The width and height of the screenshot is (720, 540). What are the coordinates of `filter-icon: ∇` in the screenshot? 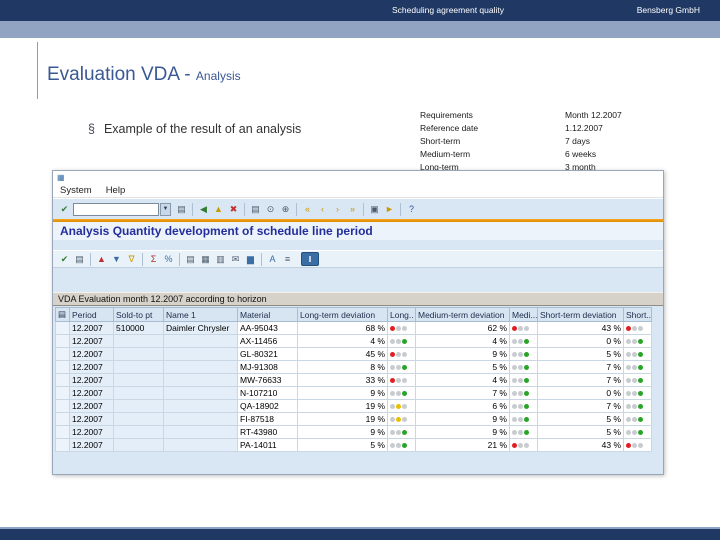 It's located at (131, 259).